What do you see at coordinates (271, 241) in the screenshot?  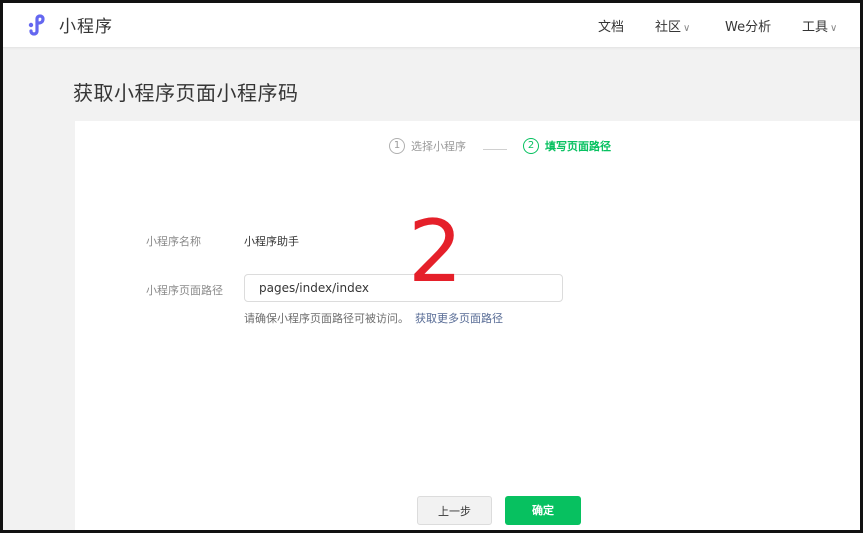 I see `miniprogram-name-value: 小程序助手` at bounding box center [271, 241].